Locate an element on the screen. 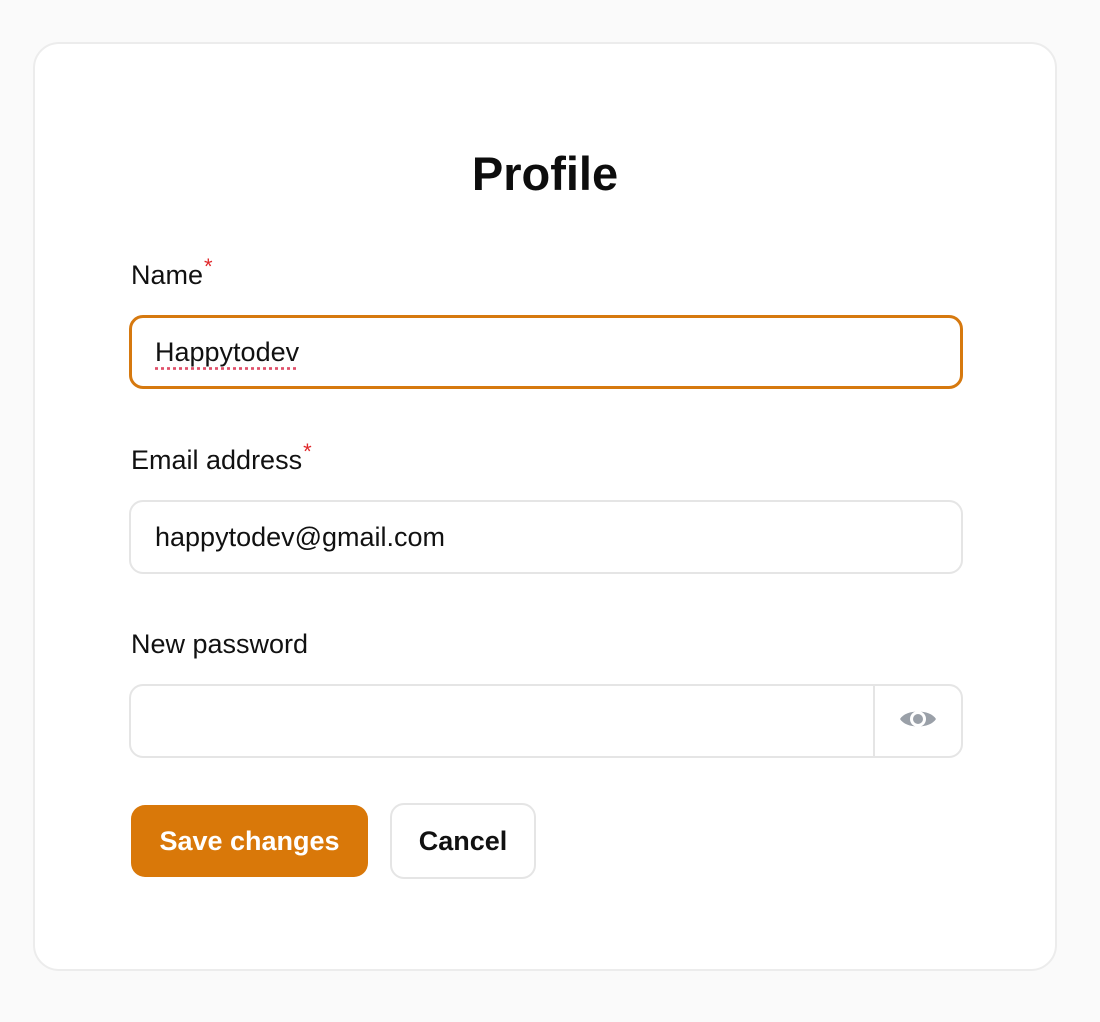  eye-icon is located at coordinates (918, 721).